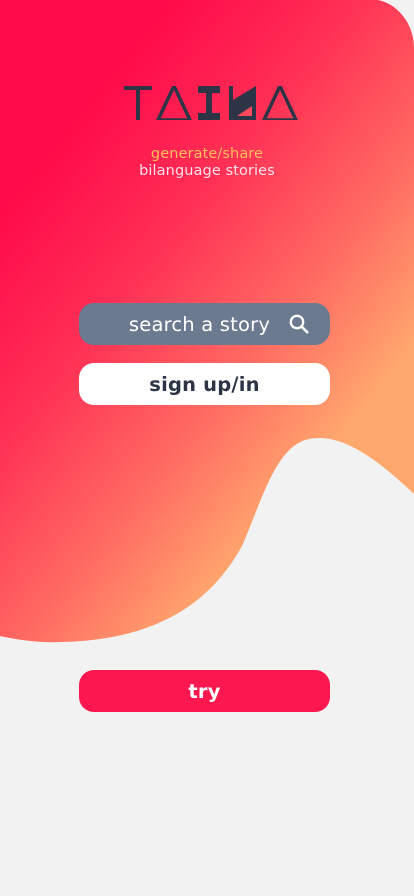 The width and height of the screenshot is (414, 896). I want to click on tagline-bilanguage-stories: bilanguage stories, so click(207, 171).